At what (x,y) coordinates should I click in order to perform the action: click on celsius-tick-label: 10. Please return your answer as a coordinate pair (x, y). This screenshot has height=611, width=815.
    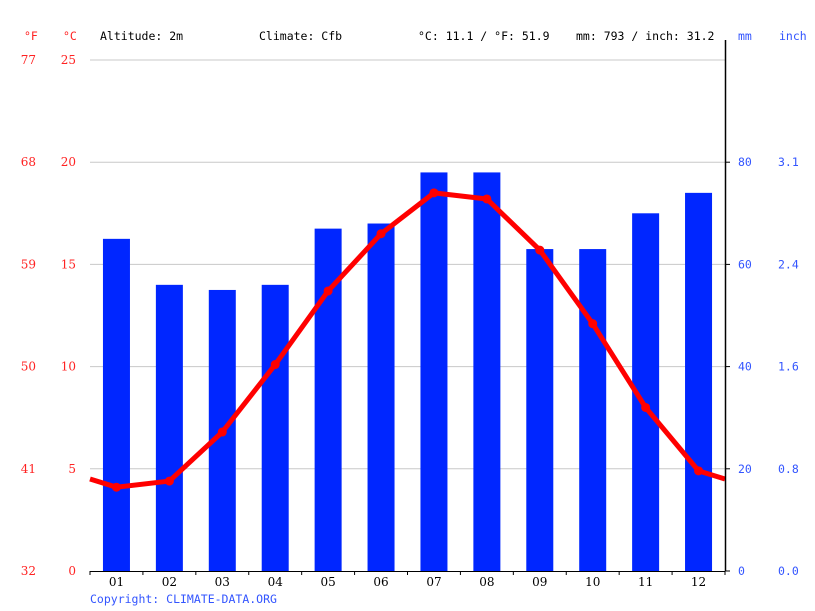
    Looking at the image, I should click on (68, 367).